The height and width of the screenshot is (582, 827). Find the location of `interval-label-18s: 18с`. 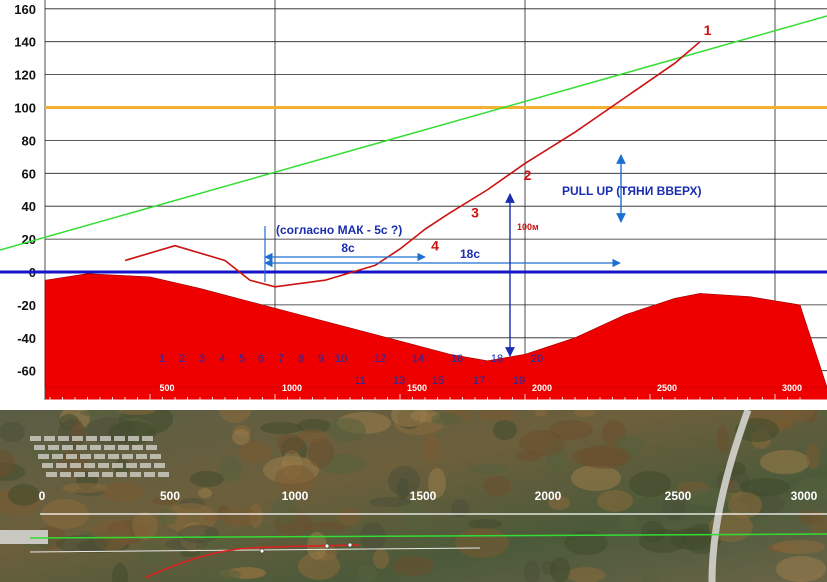

interval-label-18s: 18с is located at coordinates (470, 254).